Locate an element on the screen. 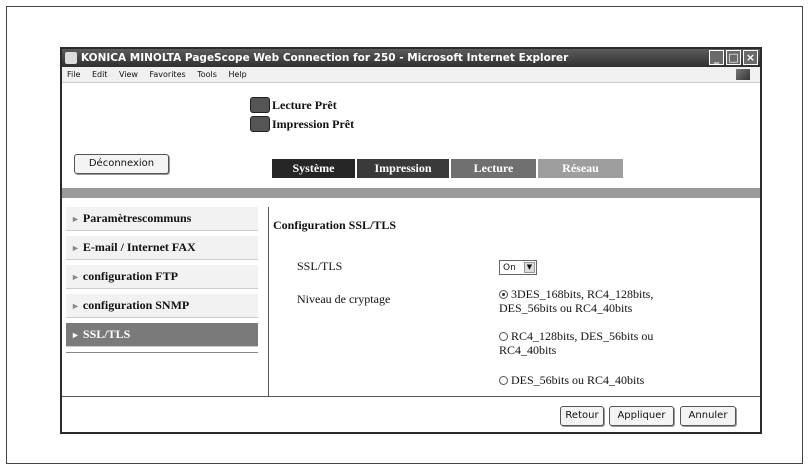  tab-lecture: Lecture is located at coordinates (493, 168).